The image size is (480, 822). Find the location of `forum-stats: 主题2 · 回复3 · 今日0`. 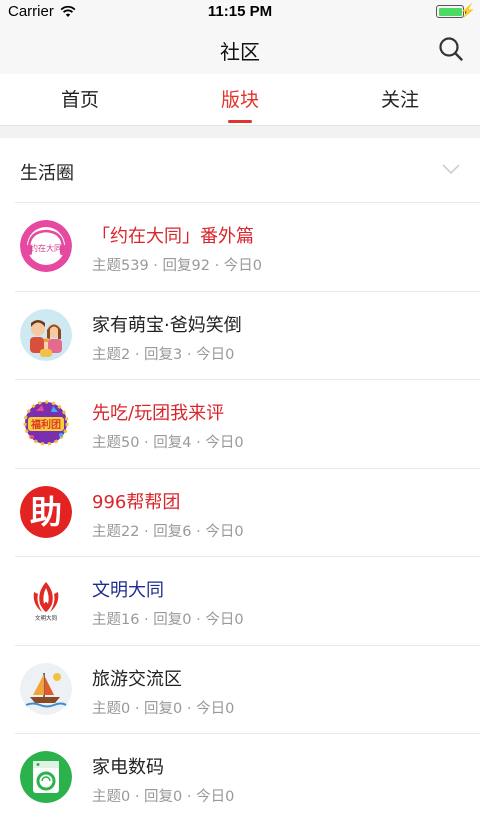

forum-stats: 主题2 · 回复3 · 今日0 is located at coordinates (163, 354).